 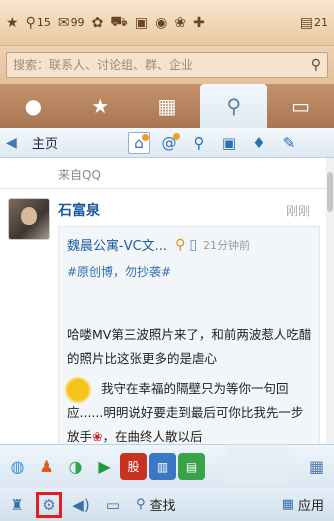 I want to click on add-icon: ✚, so click(x=199, y=22).